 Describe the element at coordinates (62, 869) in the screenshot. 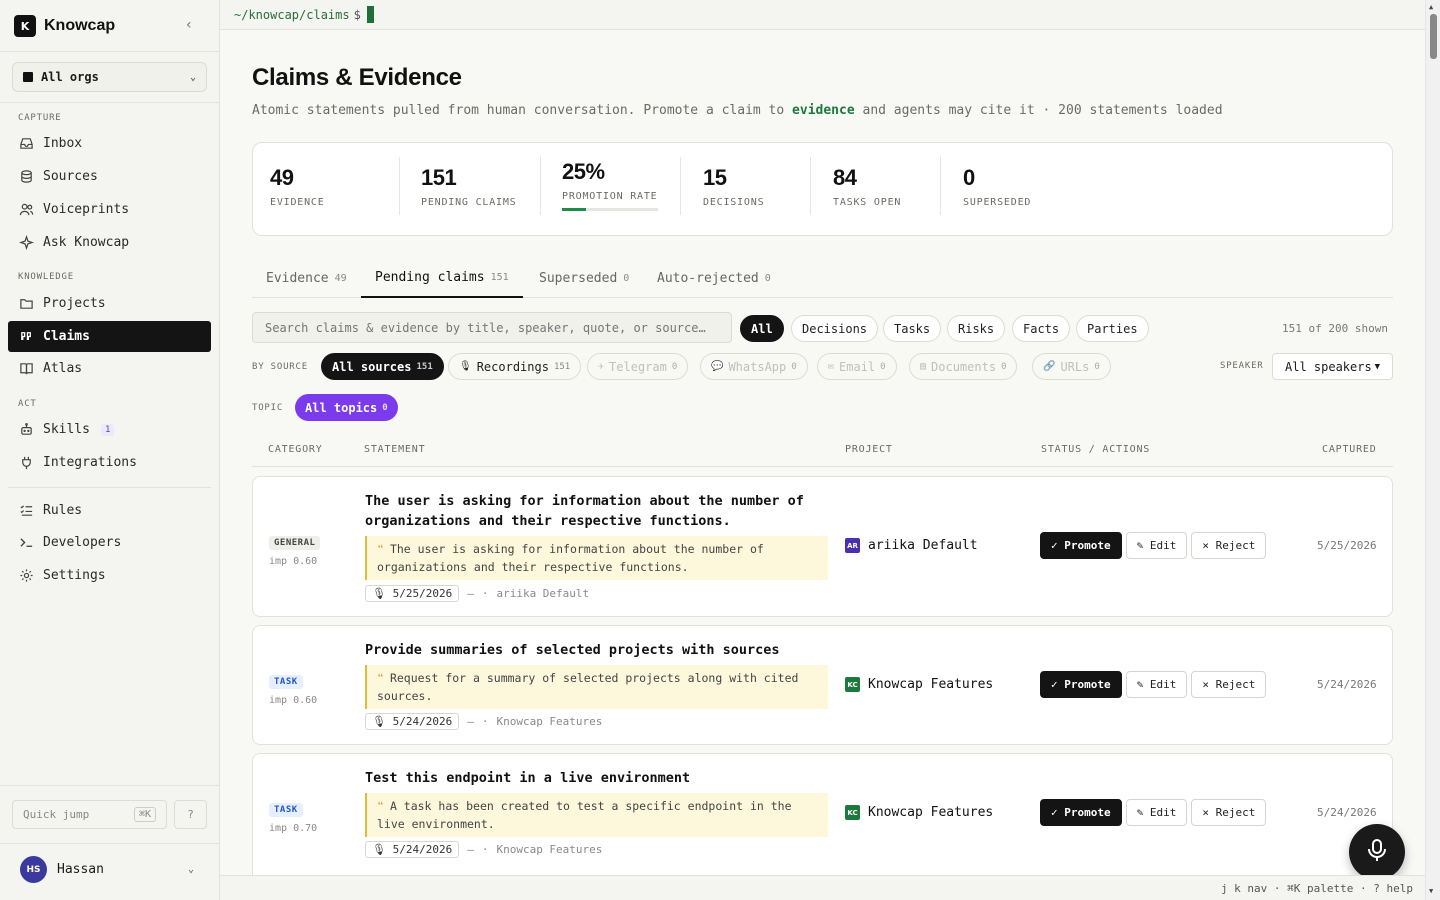

I see `user-menu: HS Hassan` at that location.